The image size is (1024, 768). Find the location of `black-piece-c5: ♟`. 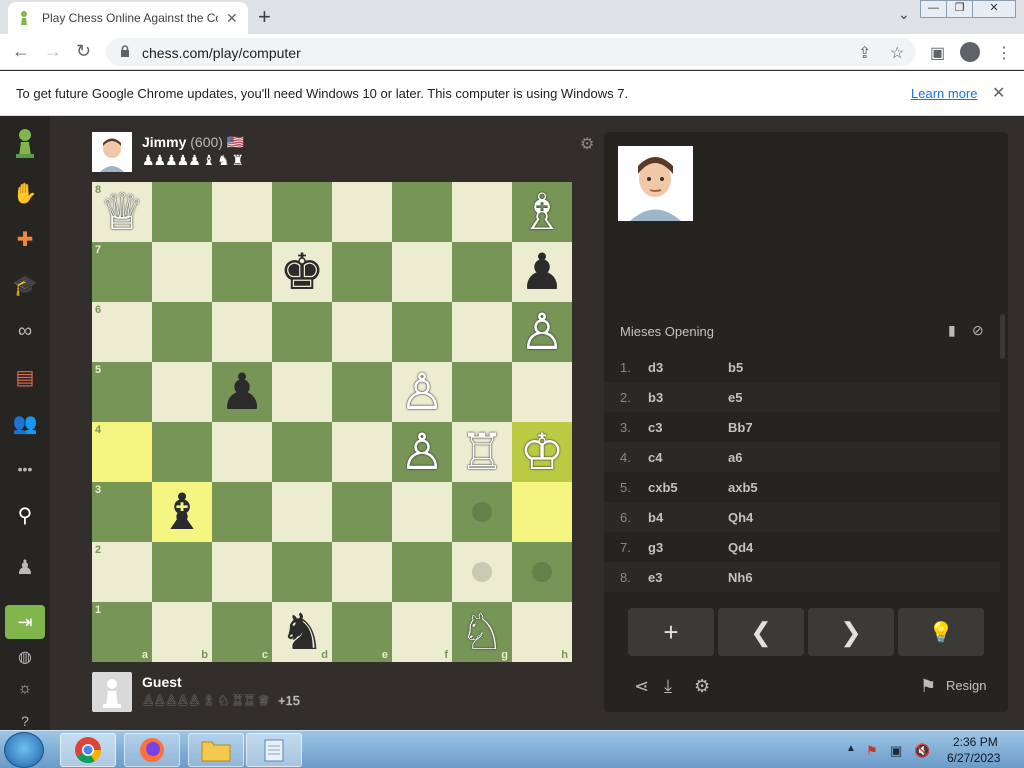

black-piece-c5: ♟ is located at coordinates (242, 392).